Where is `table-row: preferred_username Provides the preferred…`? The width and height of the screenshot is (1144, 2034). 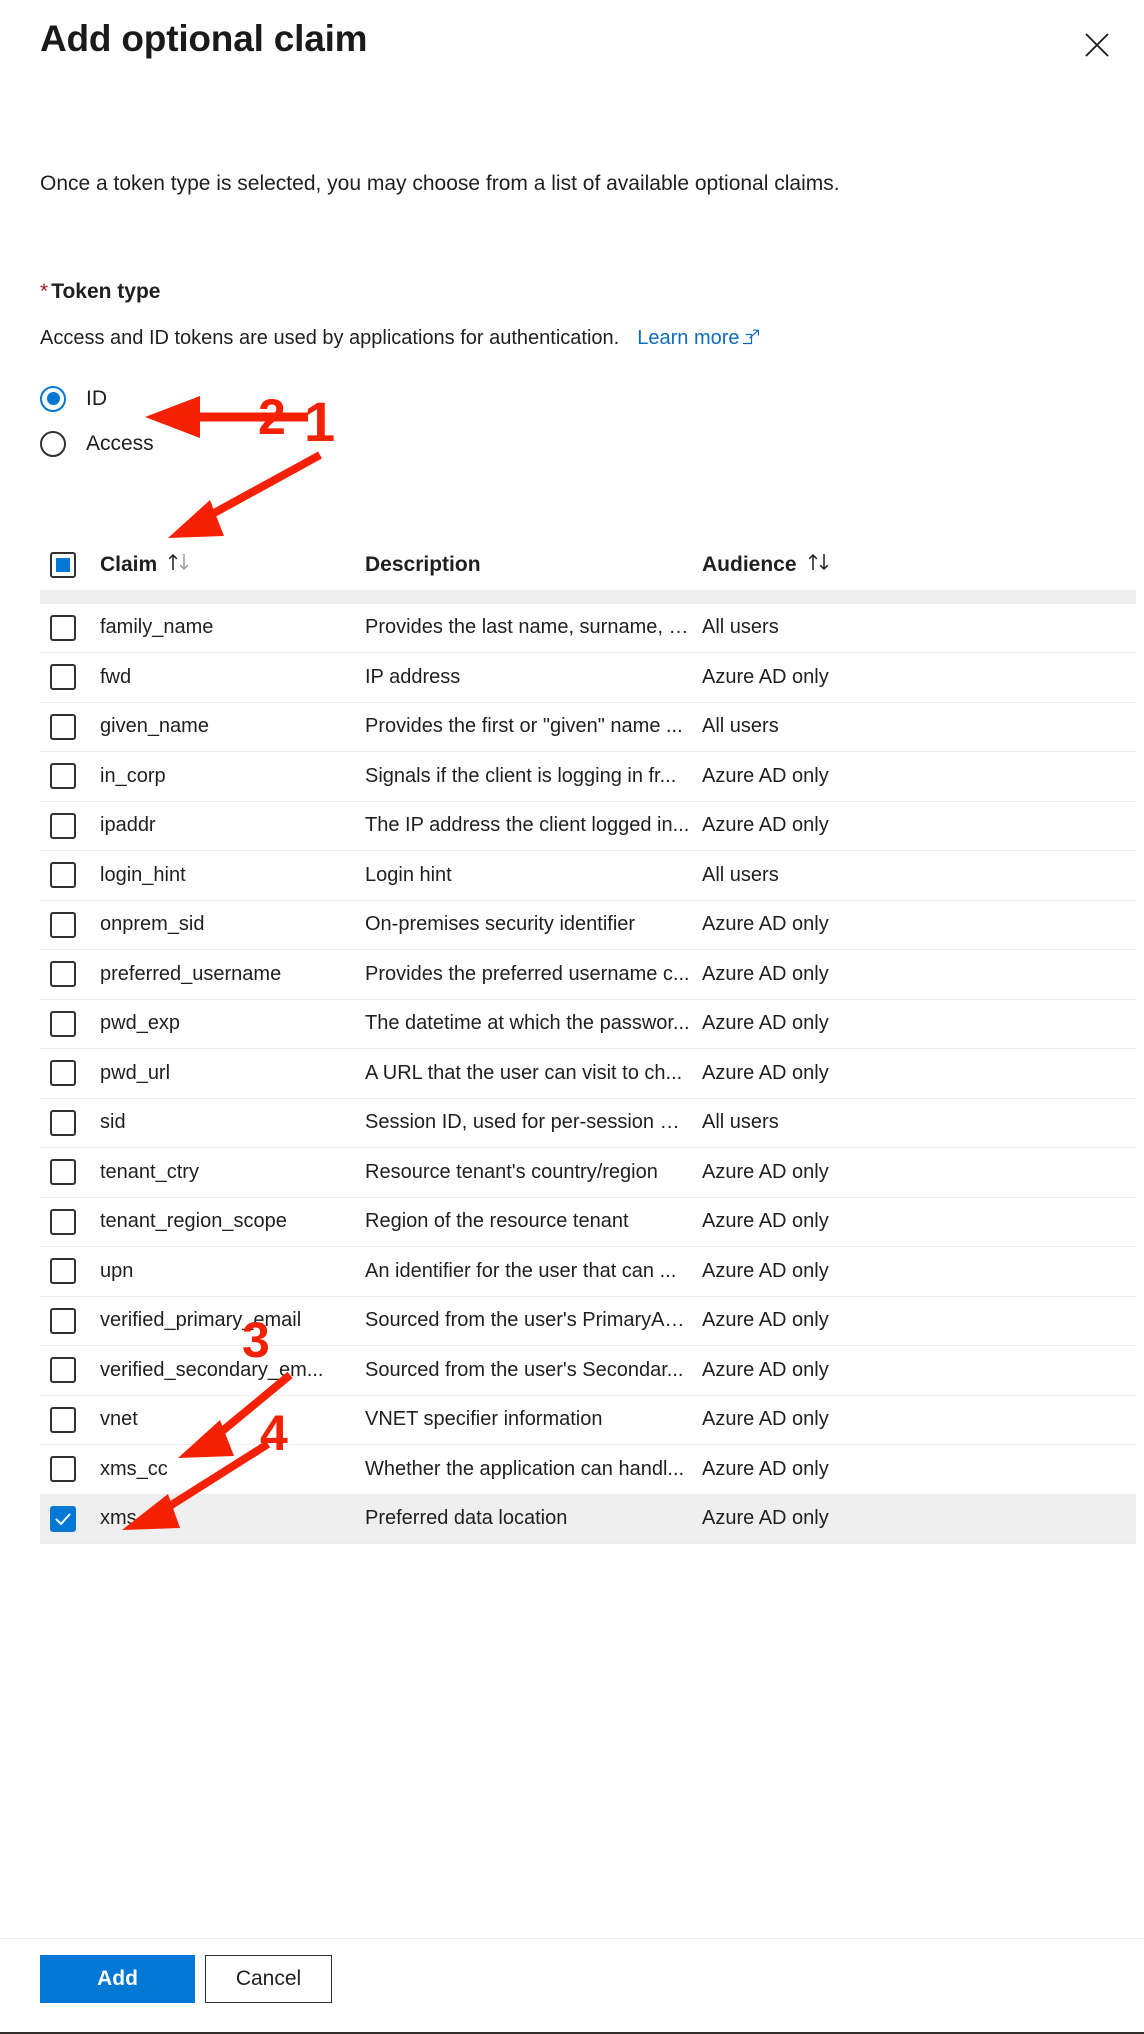 table-row: preferred_username Provides the preferred… is located at coordinates (588, 975).